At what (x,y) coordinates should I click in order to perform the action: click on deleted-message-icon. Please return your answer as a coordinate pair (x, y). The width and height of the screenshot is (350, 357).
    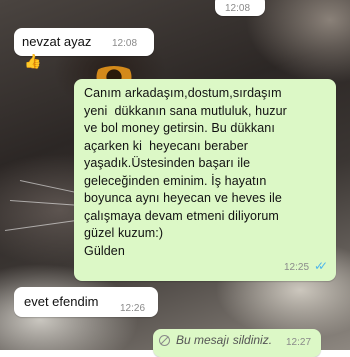
    Looking at the image, I should click on (164, 340).